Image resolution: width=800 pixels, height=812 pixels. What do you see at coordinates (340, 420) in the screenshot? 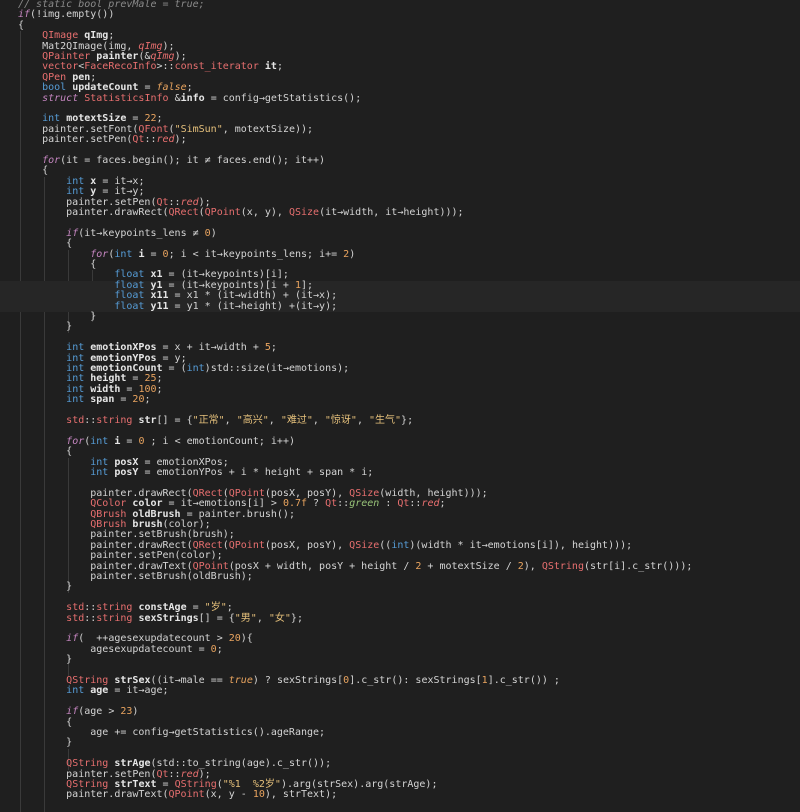
I see `code-token: "惊讶"` at bounding box center [340, 420].